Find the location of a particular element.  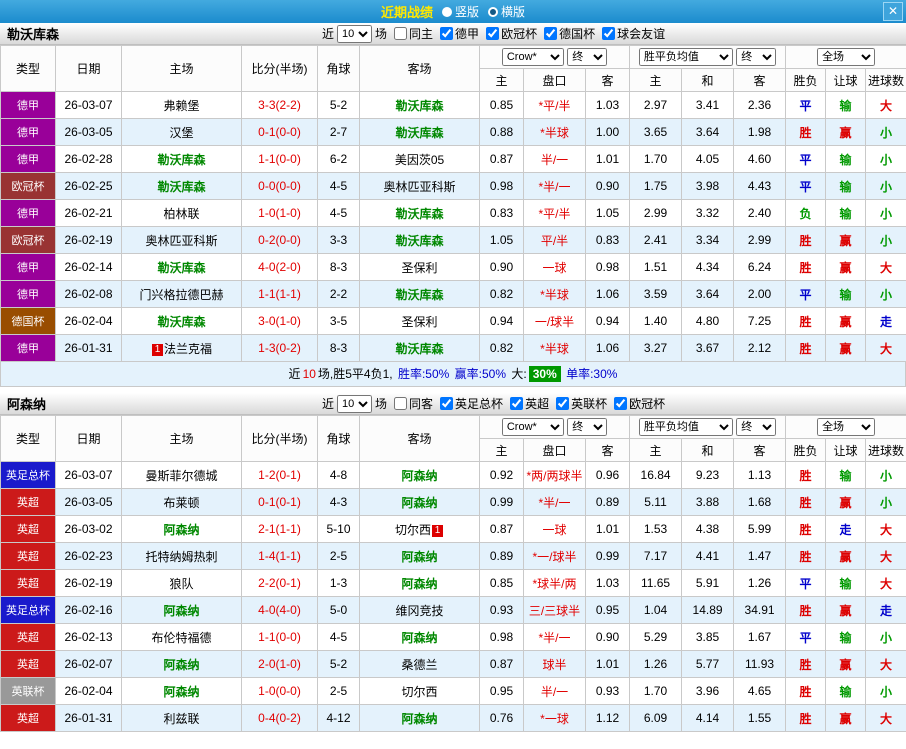

match-date: 26-02-19 is located at coordinates (88, 240).